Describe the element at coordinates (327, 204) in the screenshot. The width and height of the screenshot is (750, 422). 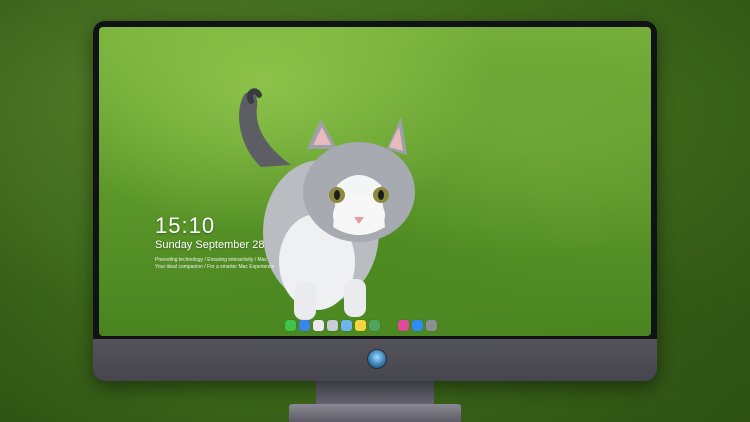
I see `kitten-wallpaper-image` at that location.